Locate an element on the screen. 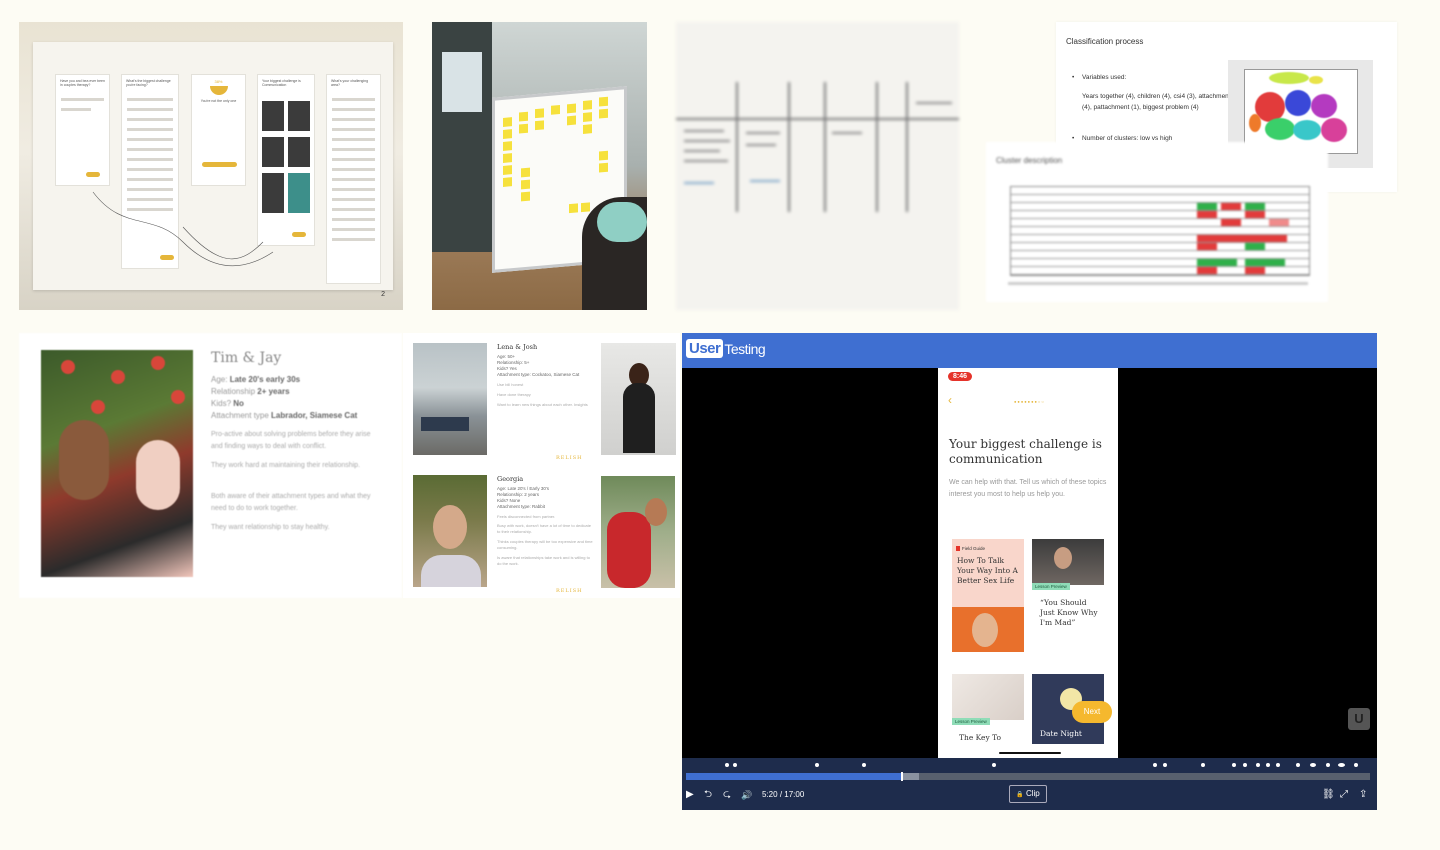 Image resolution: width=1440 pixels, height=850 pixels. persona-attachment: Attachment type Labrador, Siamese Cat is located at coordinates (284, 415).